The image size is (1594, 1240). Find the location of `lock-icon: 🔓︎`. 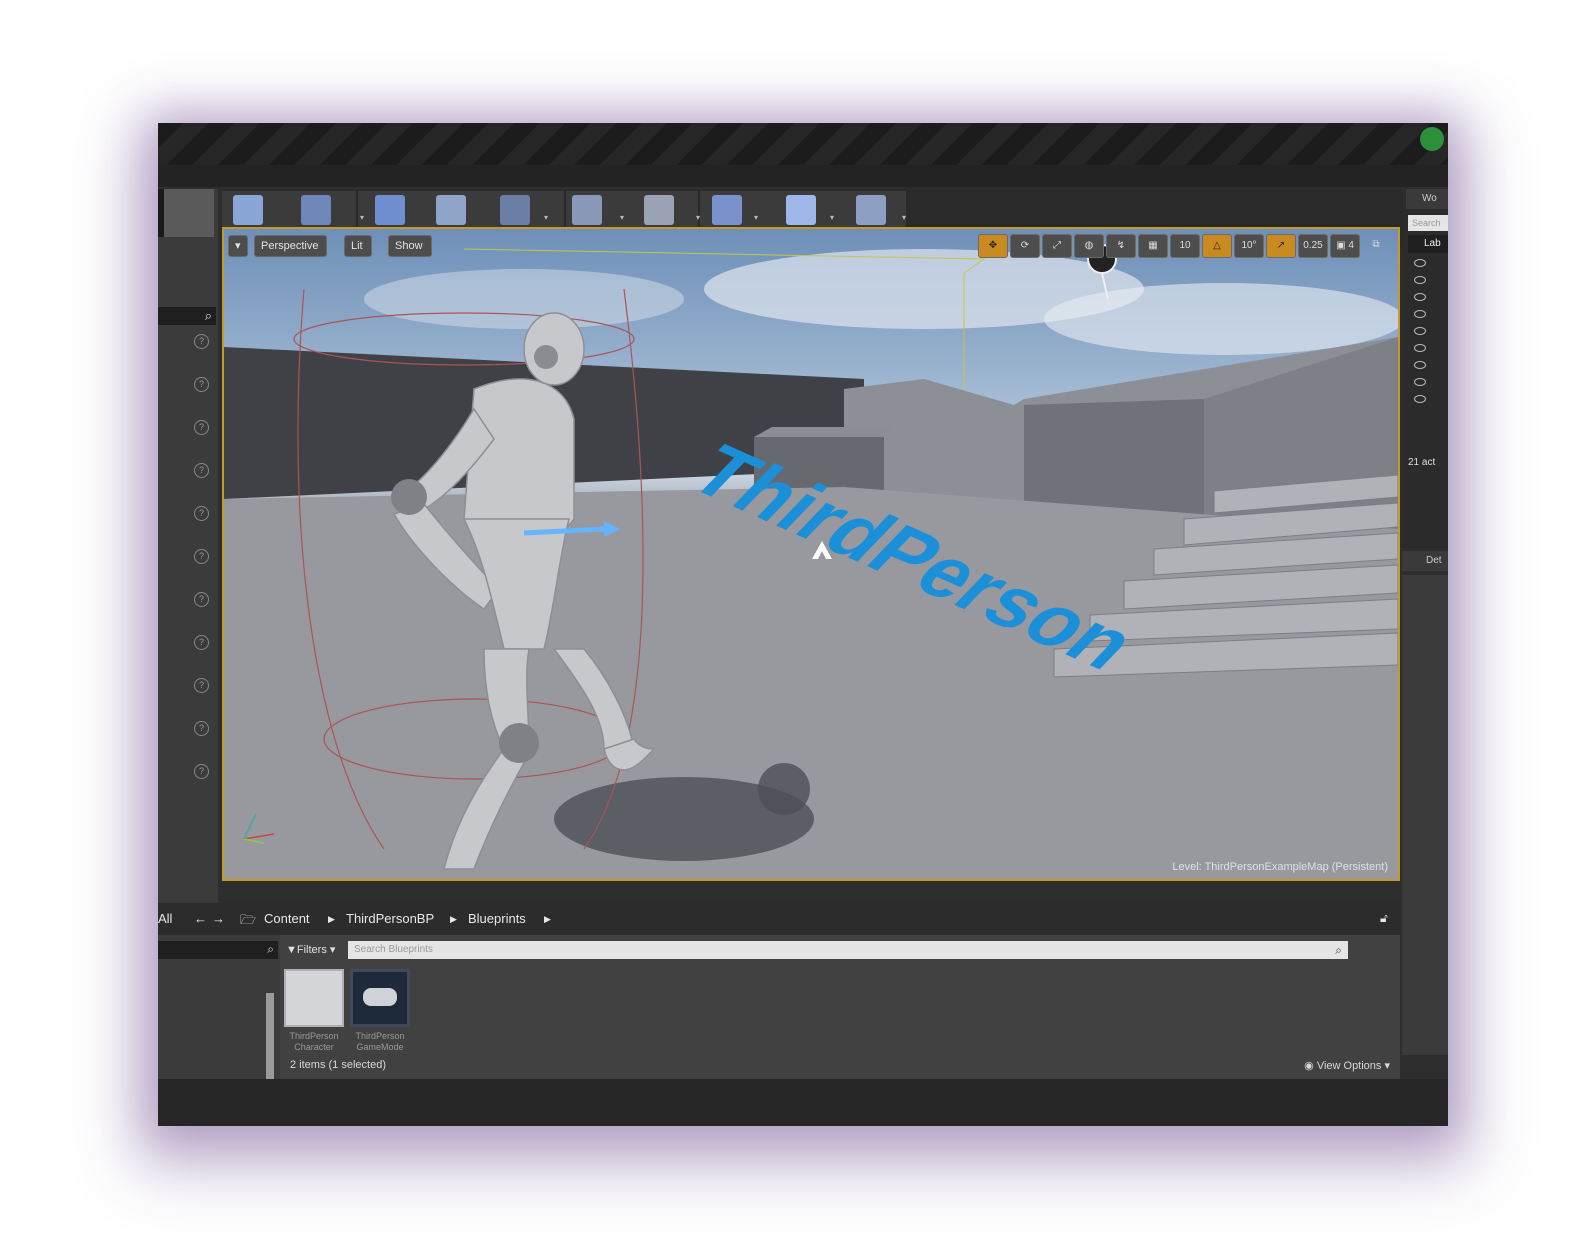

lock-icon: 🔓︎ is located at coordinates (1384, 918).